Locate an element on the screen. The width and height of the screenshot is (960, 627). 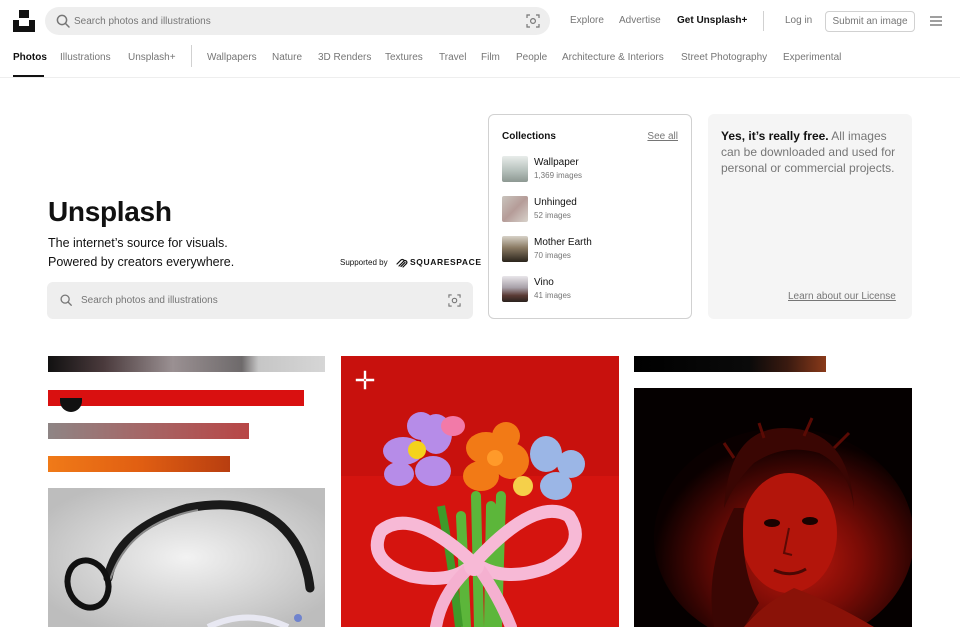
hero-subtitle-line2: Powered by creators everywhere. is located at coordinates (141, 262).